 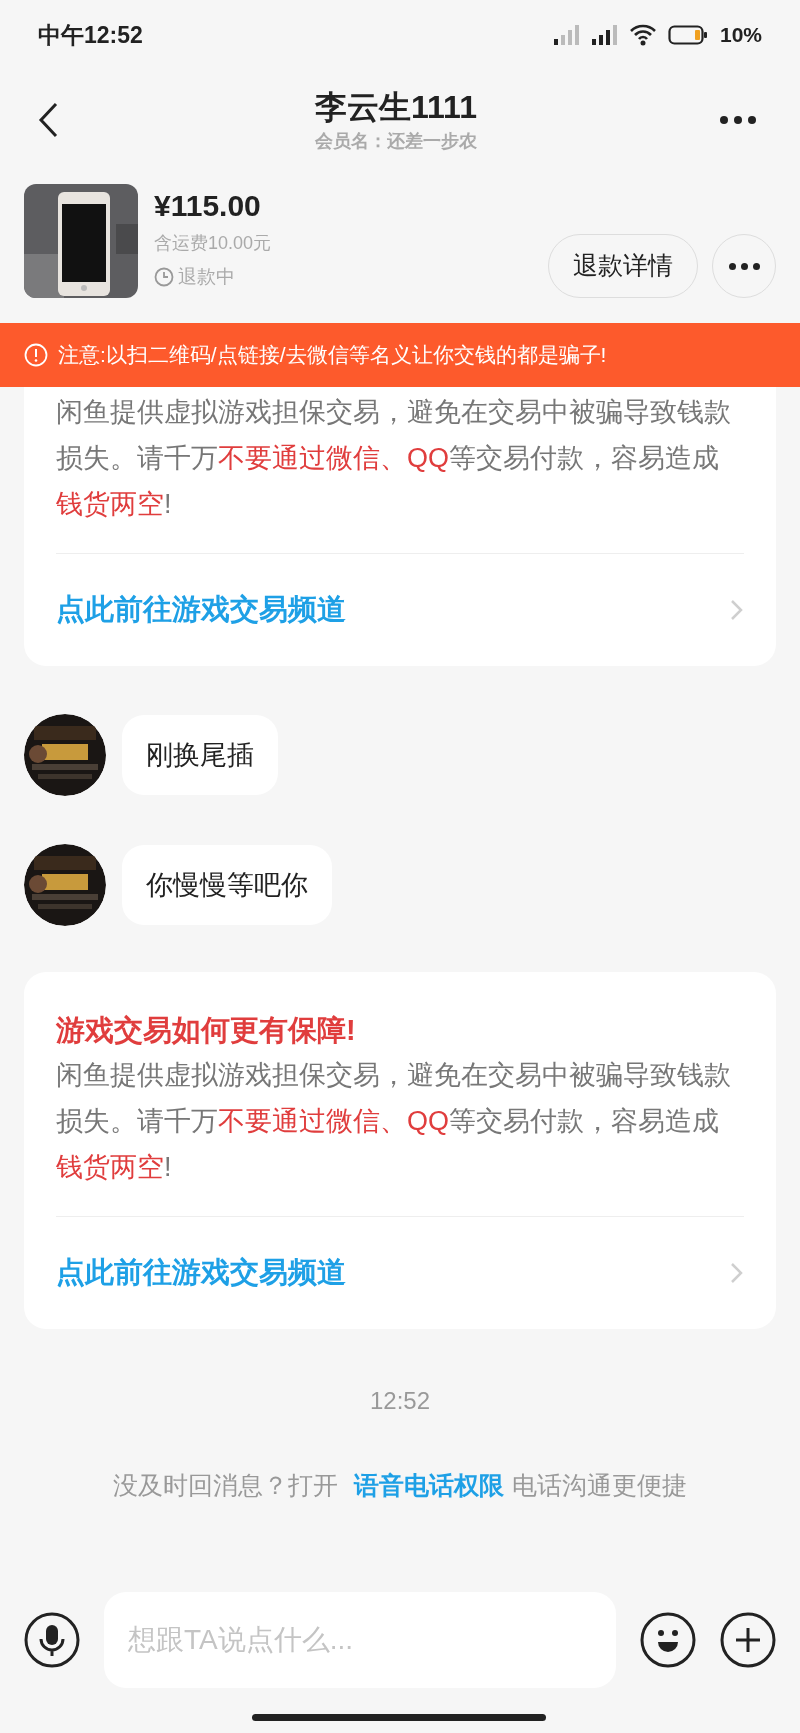 What do you see at coordinates (200, 755) in the screenshot?
I see `message-bubble: 刚换尾插` at bounding box center [200, 755].